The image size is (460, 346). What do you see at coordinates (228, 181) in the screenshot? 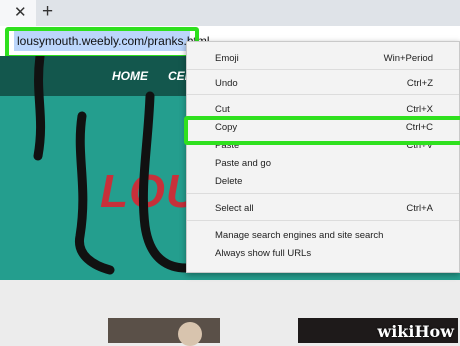
I see `menu-item-delete: Delete` at bounding box center [228, 181].